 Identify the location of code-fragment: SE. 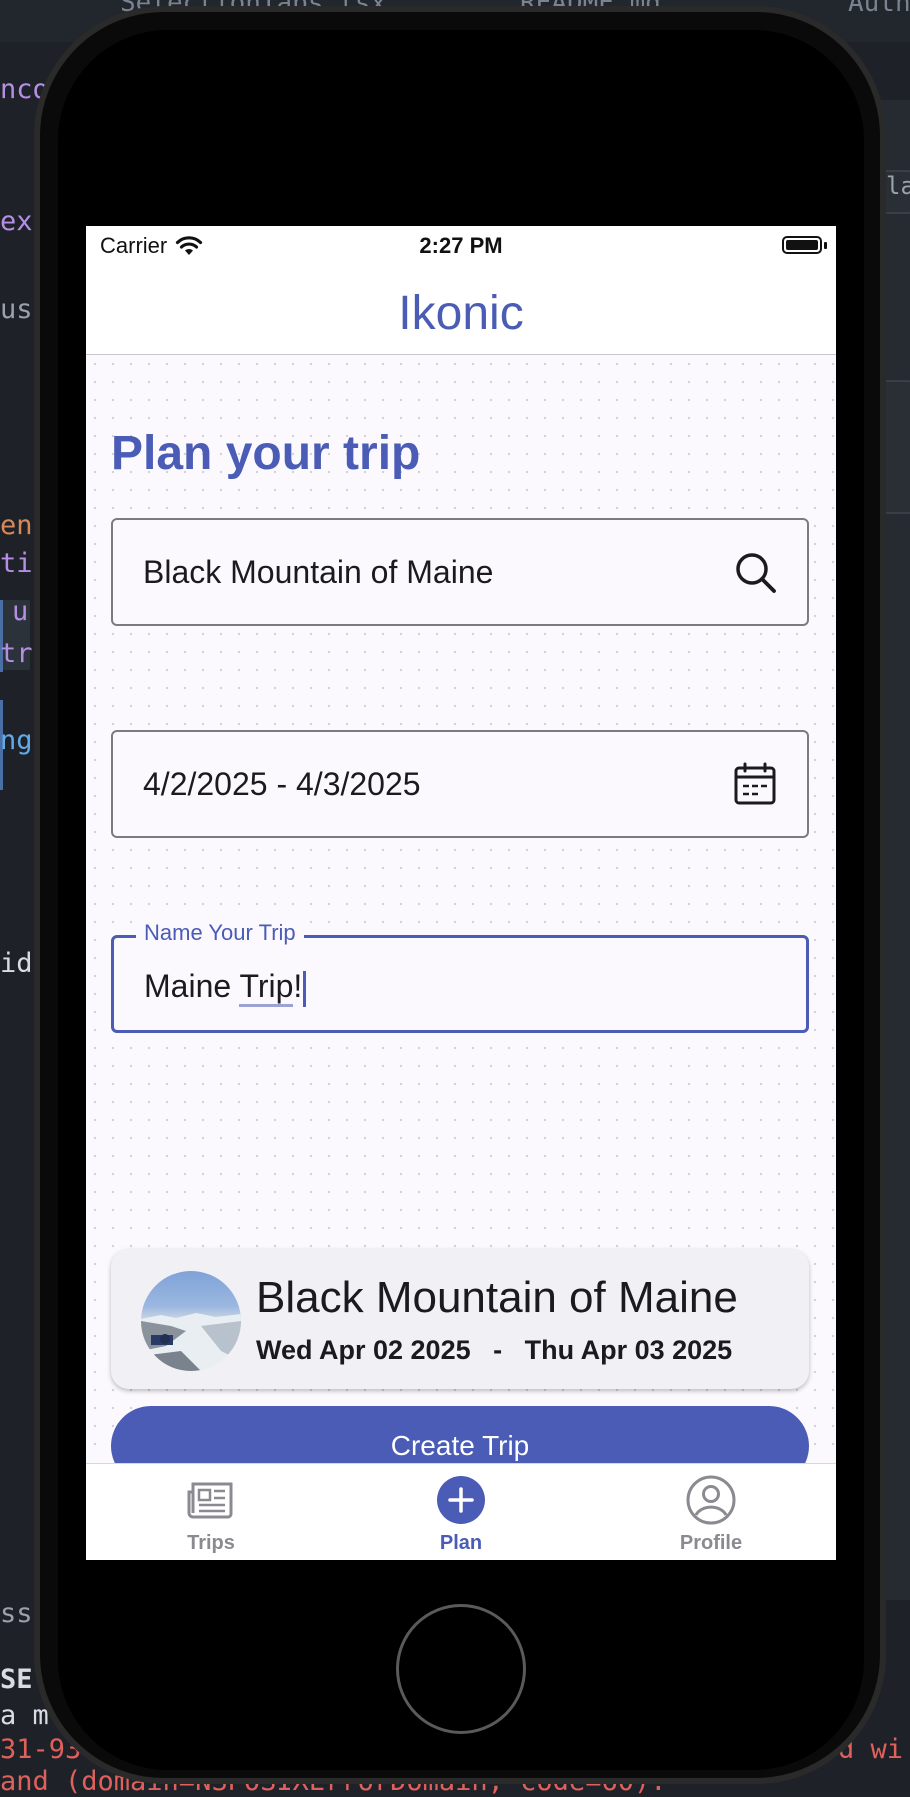
(16, 1679).